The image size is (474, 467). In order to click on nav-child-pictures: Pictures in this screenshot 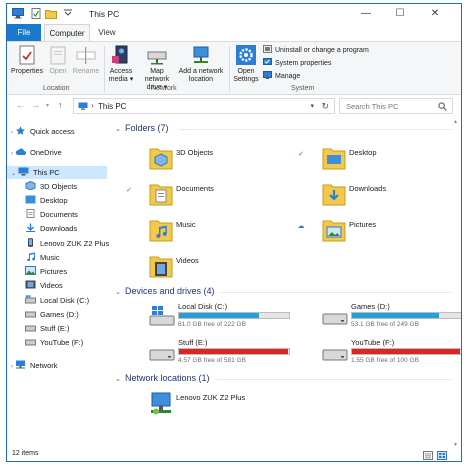, I will do `click(46, 271)`.